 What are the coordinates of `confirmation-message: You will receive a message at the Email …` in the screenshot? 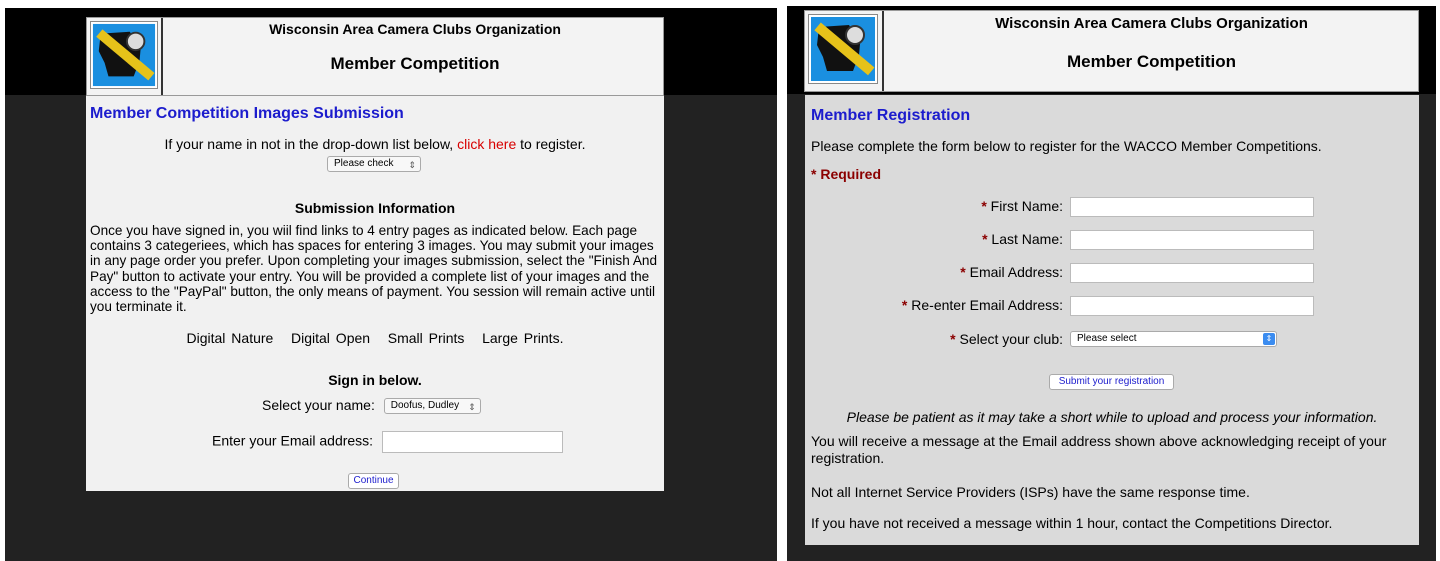 It's located at (1099, 449).